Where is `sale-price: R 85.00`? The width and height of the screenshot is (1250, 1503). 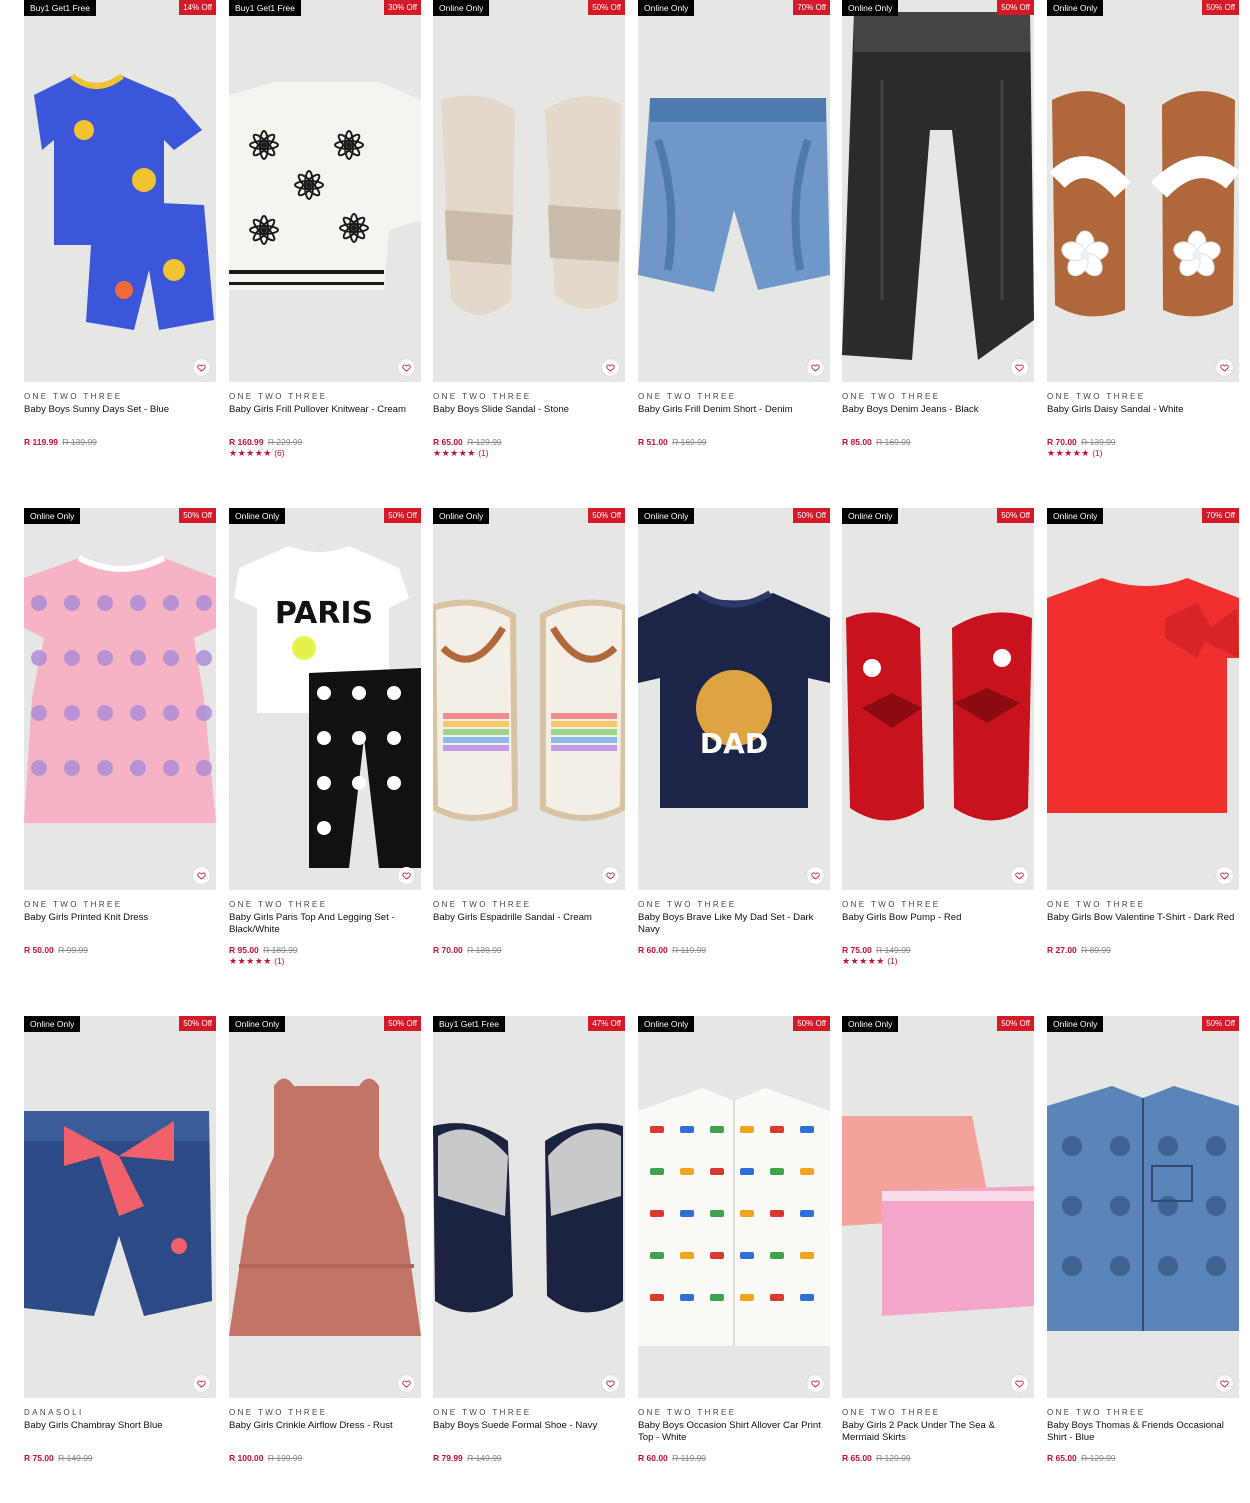
sale-price: R 85.00 is located at coordinates (857, 442).